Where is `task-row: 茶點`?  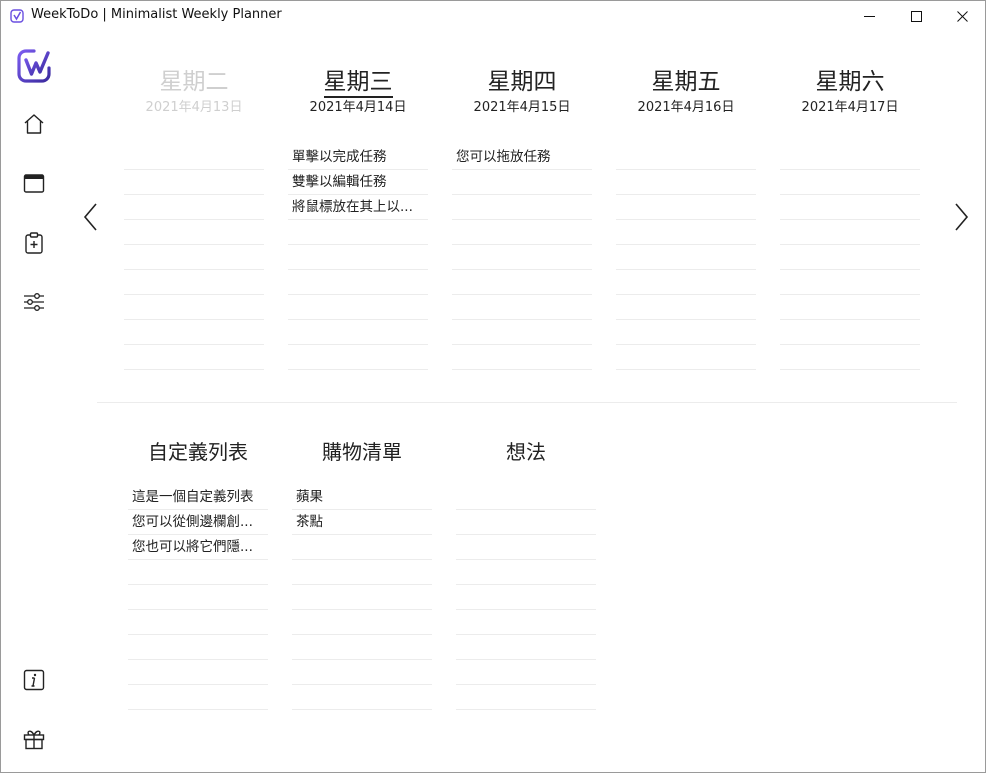 task-row: 茶點 is located at coordinates (362, 522).